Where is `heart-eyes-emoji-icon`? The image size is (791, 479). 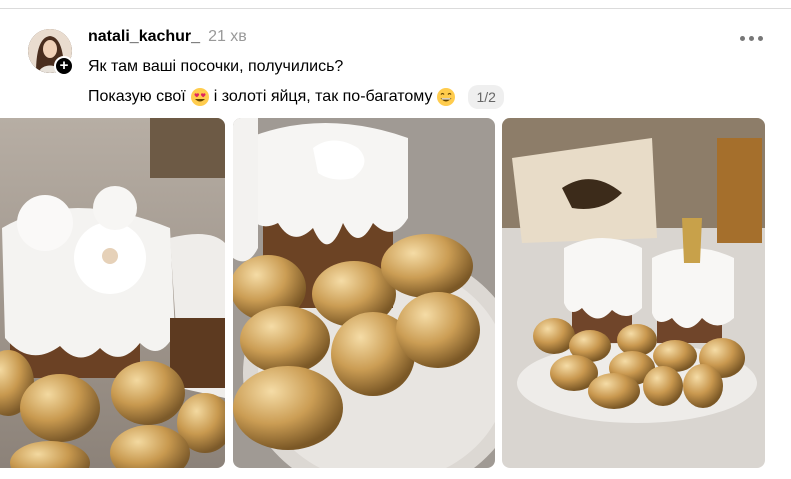
heart-eyes-emoji-icon is located at coordinates (199, 97).